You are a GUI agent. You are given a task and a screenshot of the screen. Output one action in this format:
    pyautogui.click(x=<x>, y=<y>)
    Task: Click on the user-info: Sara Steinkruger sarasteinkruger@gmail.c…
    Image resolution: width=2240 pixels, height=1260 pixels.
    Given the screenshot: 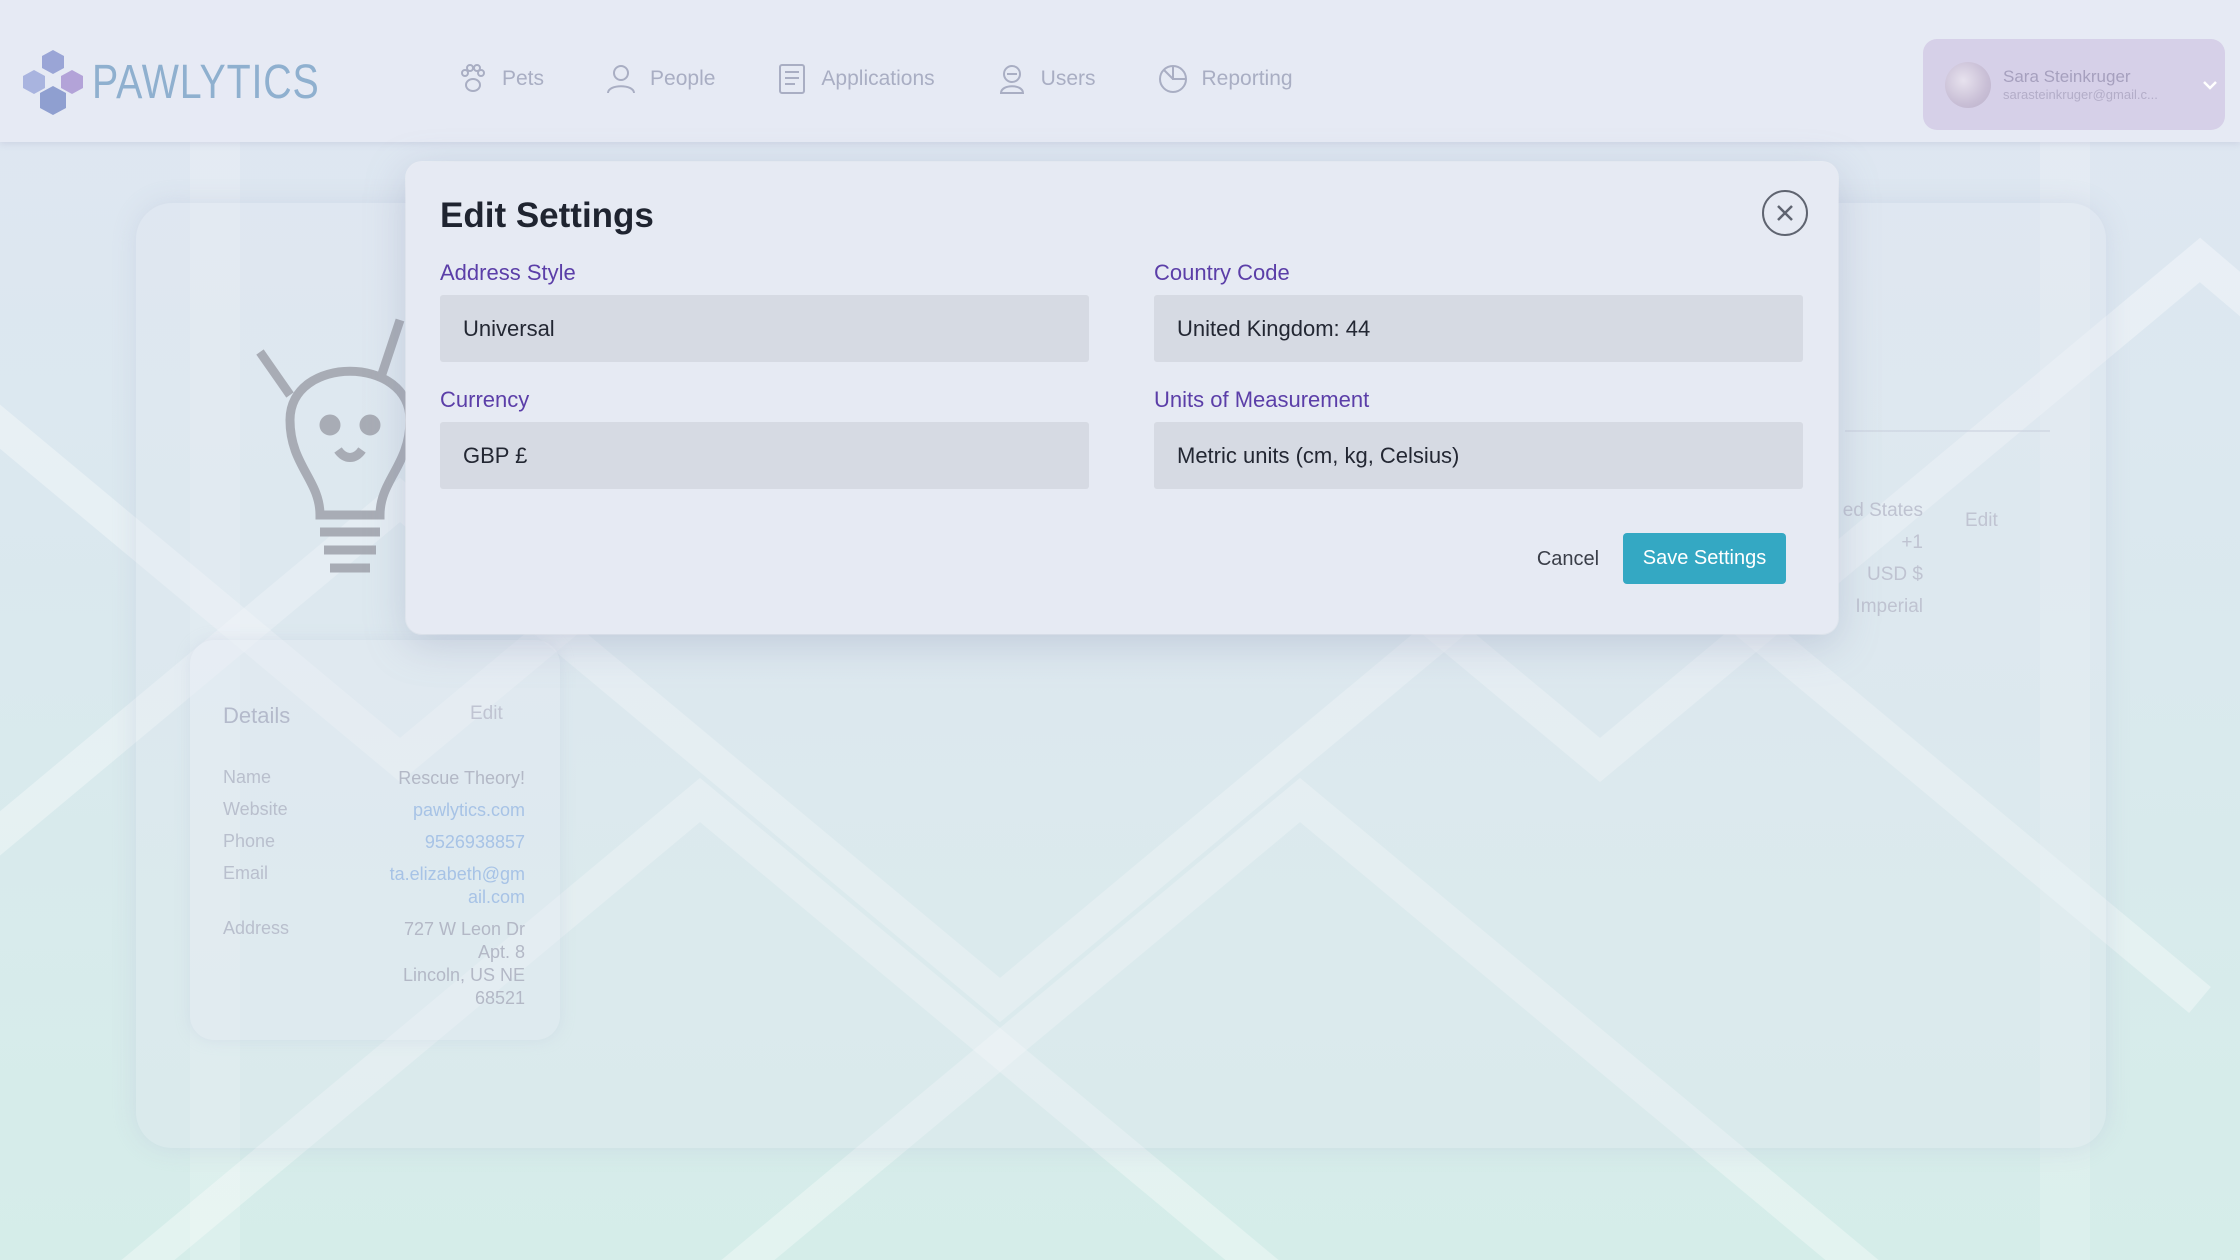 What is the action you would take?
    pyautogui.click(x=2098, y=84)
    